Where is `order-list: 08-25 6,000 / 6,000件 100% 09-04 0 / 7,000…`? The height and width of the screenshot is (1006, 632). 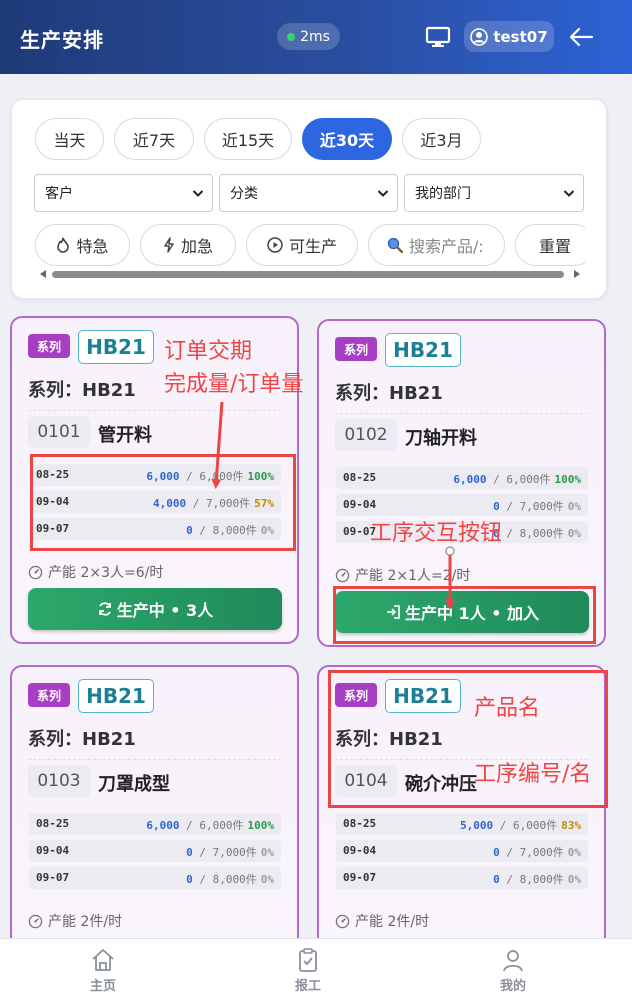 order-list: 08-25 6,000 / 6,000件 100% 09-04 0 / 7,000… is located at coordinates (155, 853).